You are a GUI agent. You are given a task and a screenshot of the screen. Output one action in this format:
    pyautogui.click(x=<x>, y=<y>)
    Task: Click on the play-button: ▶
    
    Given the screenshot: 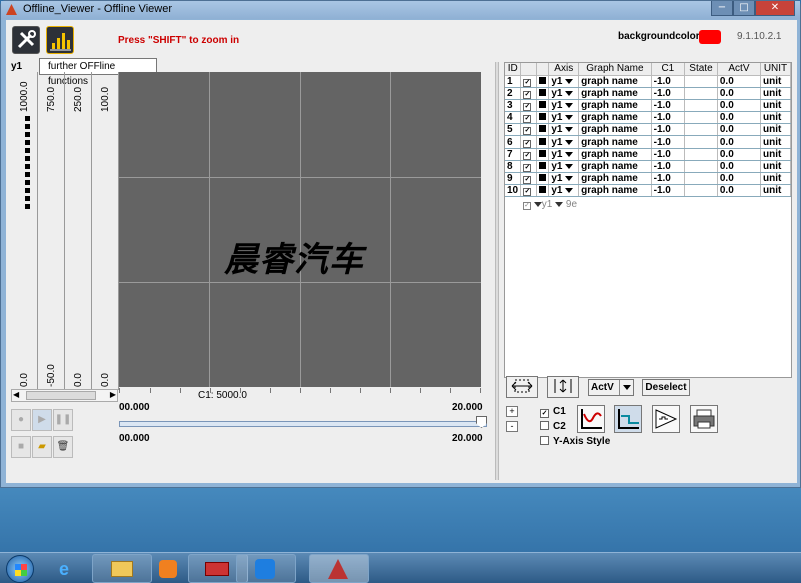 What is the action you would take?
    pyautogui.click(x=42, y=420)
    